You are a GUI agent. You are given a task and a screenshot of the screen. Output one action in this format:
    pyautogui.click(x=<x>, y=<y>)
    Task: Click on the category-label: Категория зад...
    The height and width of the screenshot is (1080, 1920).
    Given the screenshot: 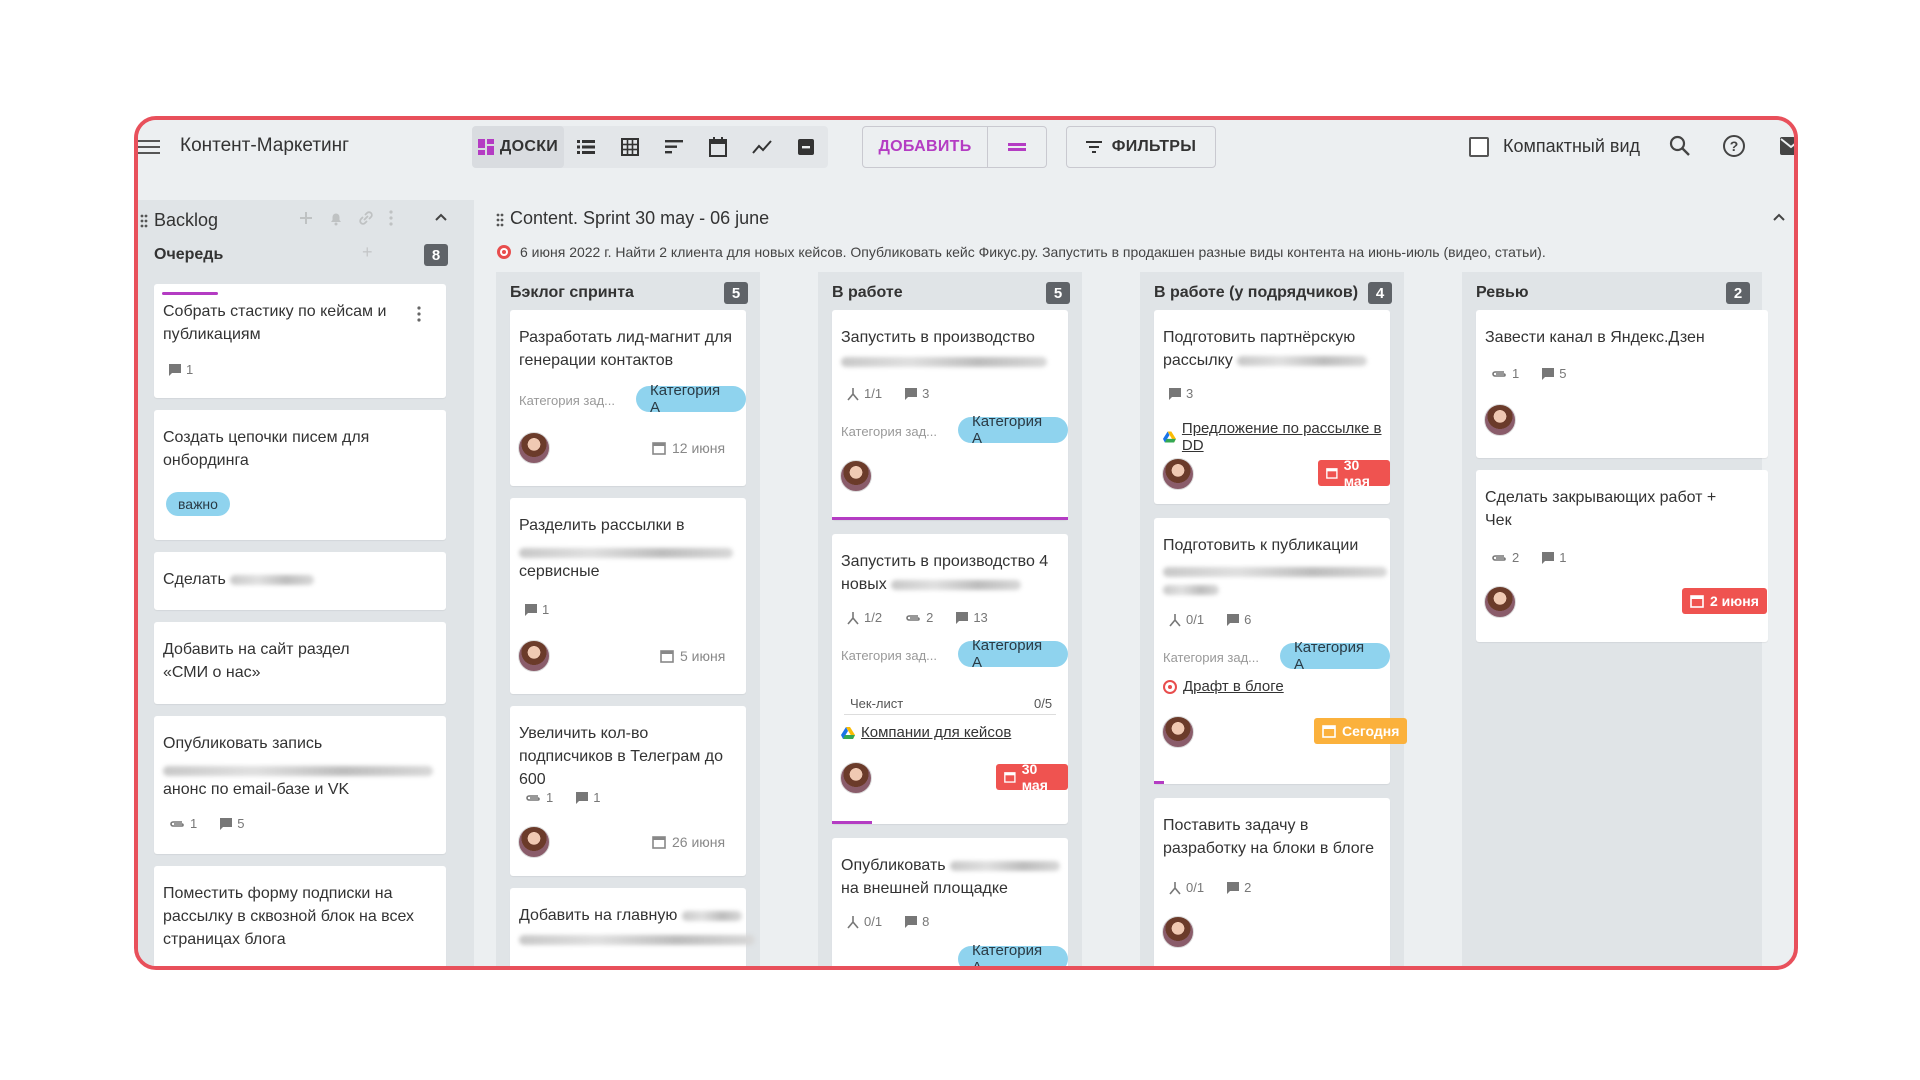 What is the action you would take?
    pyautogui.click(x=1211, y=657)
    